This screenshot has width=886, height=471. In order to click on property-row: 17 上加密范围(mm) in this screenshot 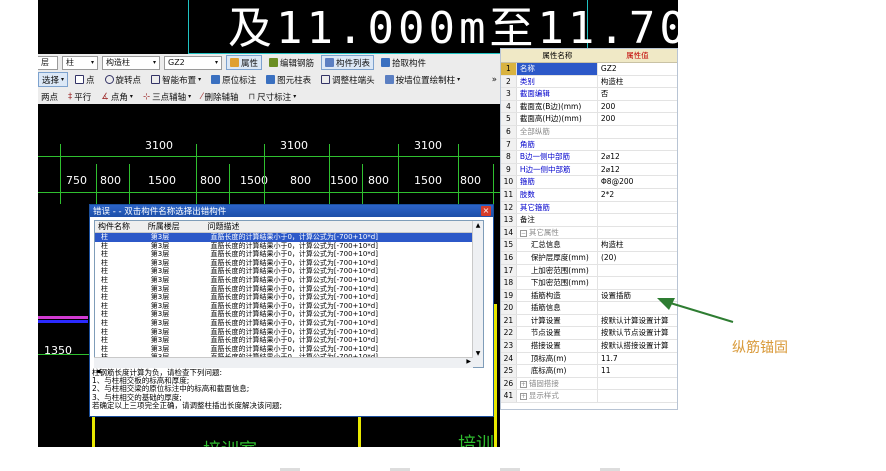, I will do `click(589, 271)`.